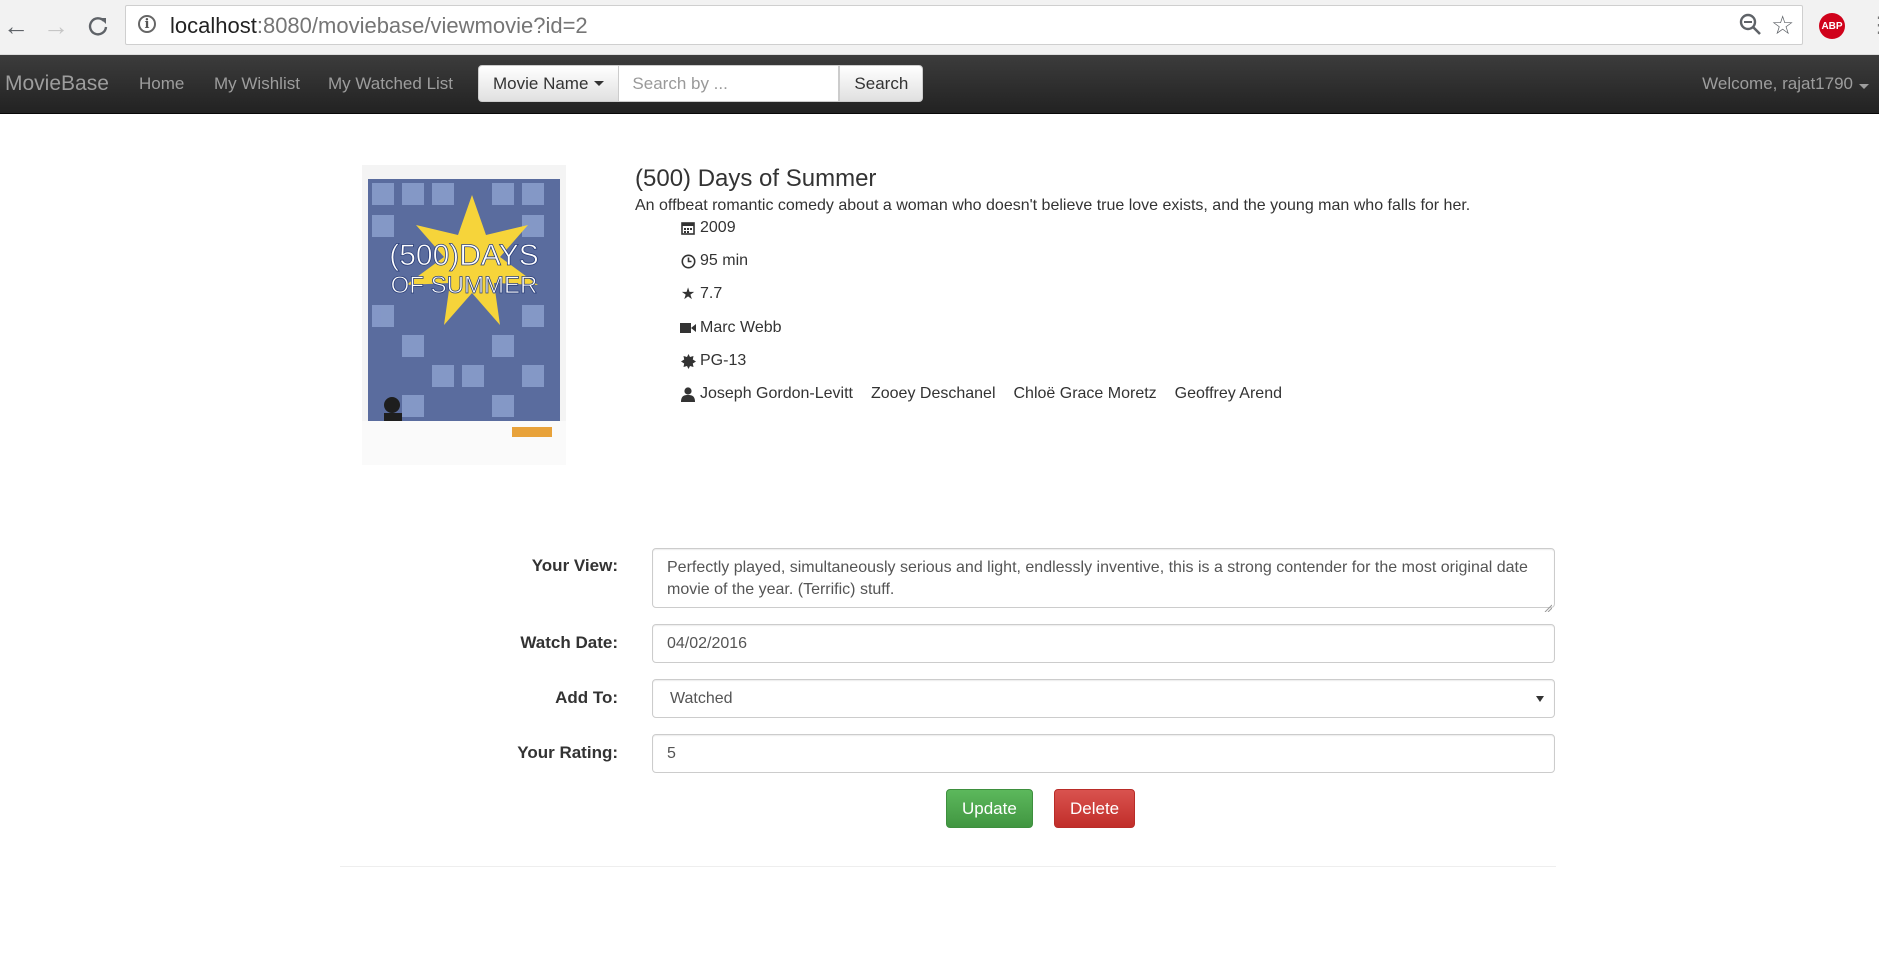 Image resolution: width=1879 pixels, height=974 pixels. I want to click on search-form: Movie Name Search by ... Search, so click(701, 83).